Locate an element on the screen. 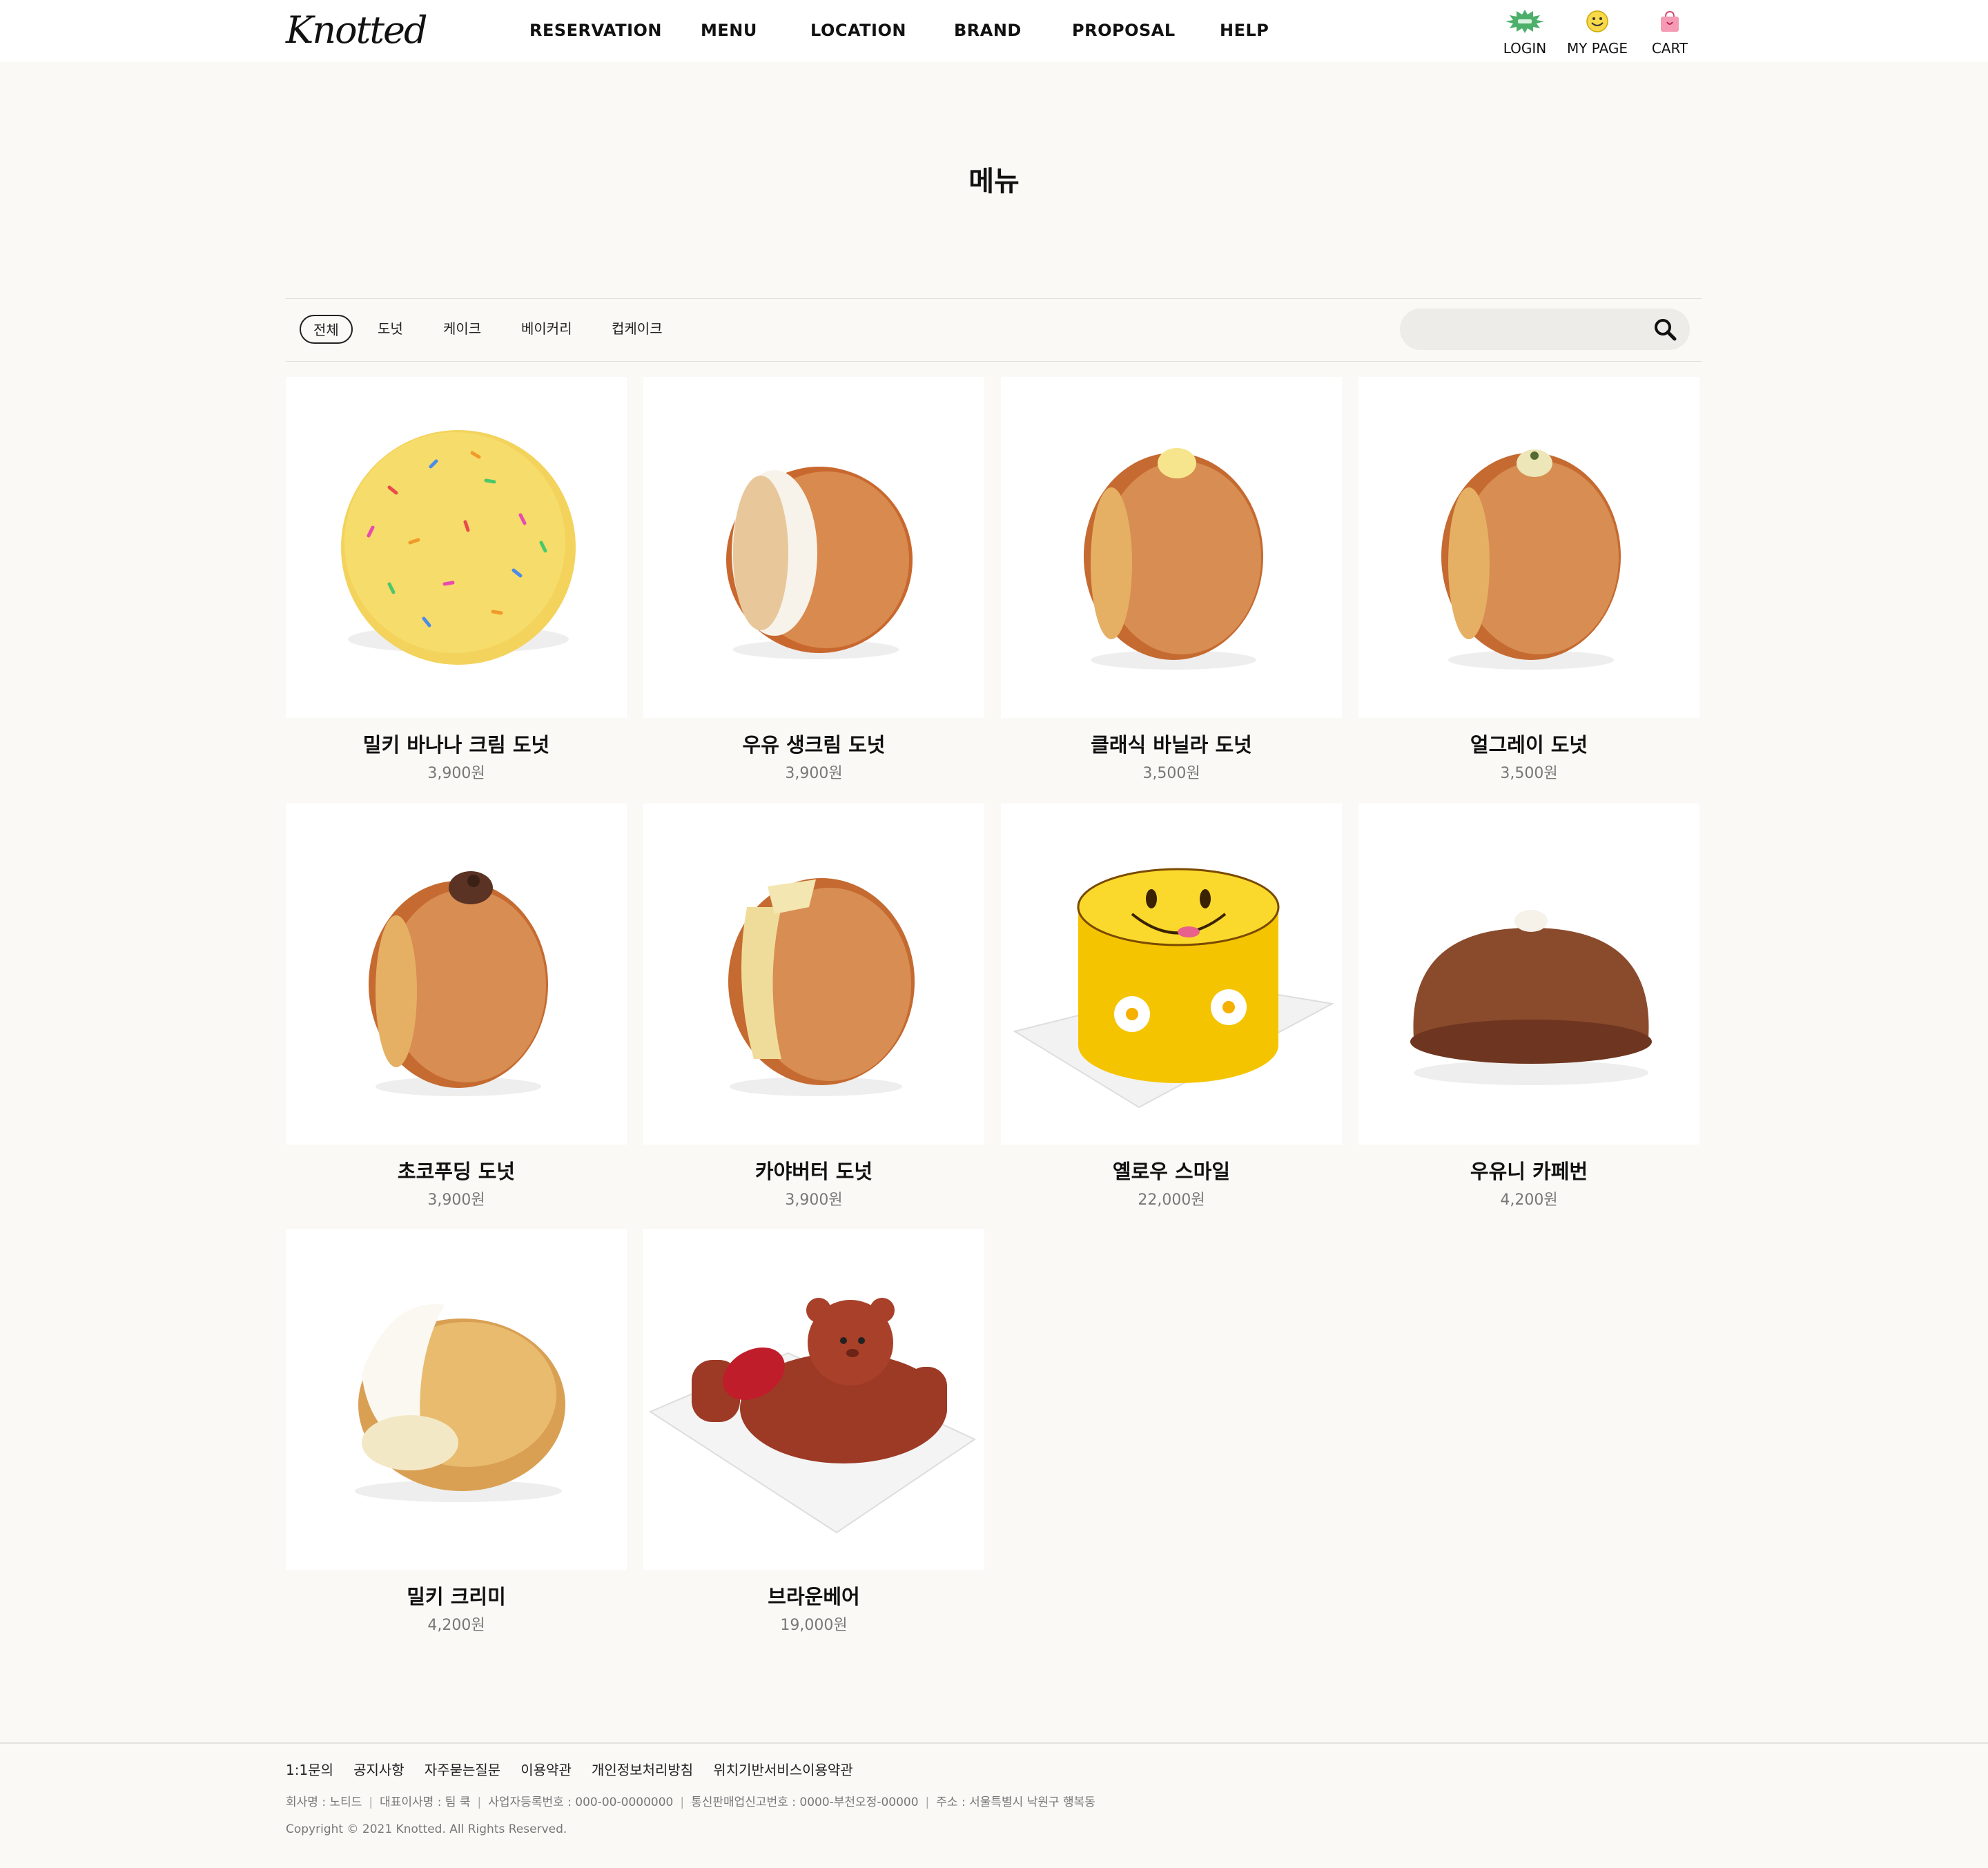 Image resolution: width=1988 pixels, height=1868 pixels. filter-bar: 전체 도넛 케이크 베이커리 컵케이크 is located at coordinates (994, 330).